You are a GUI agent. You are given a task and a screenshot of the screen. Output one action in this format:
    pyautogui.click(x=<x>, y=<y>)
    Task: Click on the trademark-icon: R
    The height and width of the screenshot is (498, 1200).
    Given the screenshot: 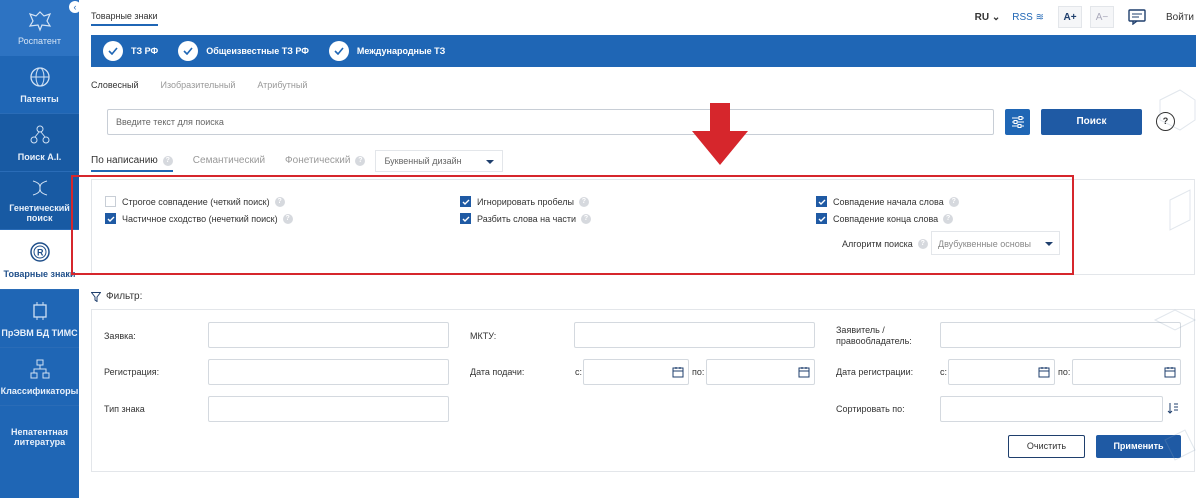 What is the action you would take?
    pyautogui.click(x=39, y=251)
    